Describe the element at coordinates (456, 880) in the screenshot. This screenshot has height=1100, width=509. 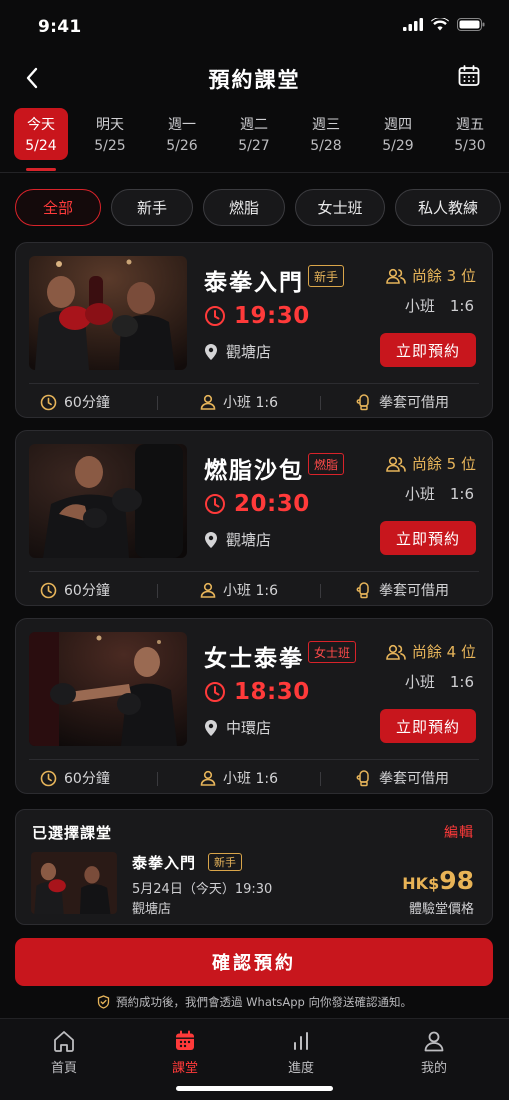
I see `price-amount: 98` at that location.